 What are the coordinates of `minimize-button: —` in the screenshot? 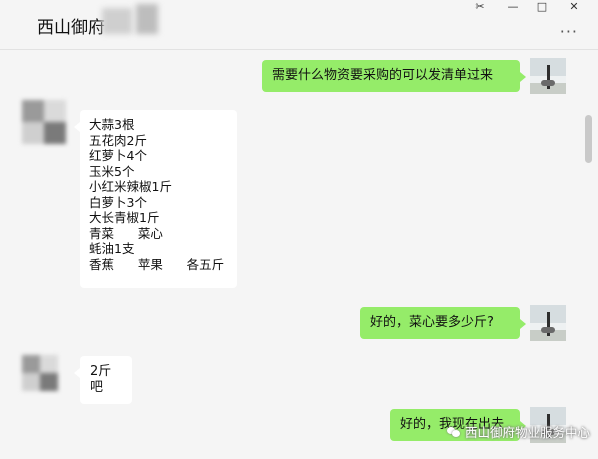 It's located at (513, 7).